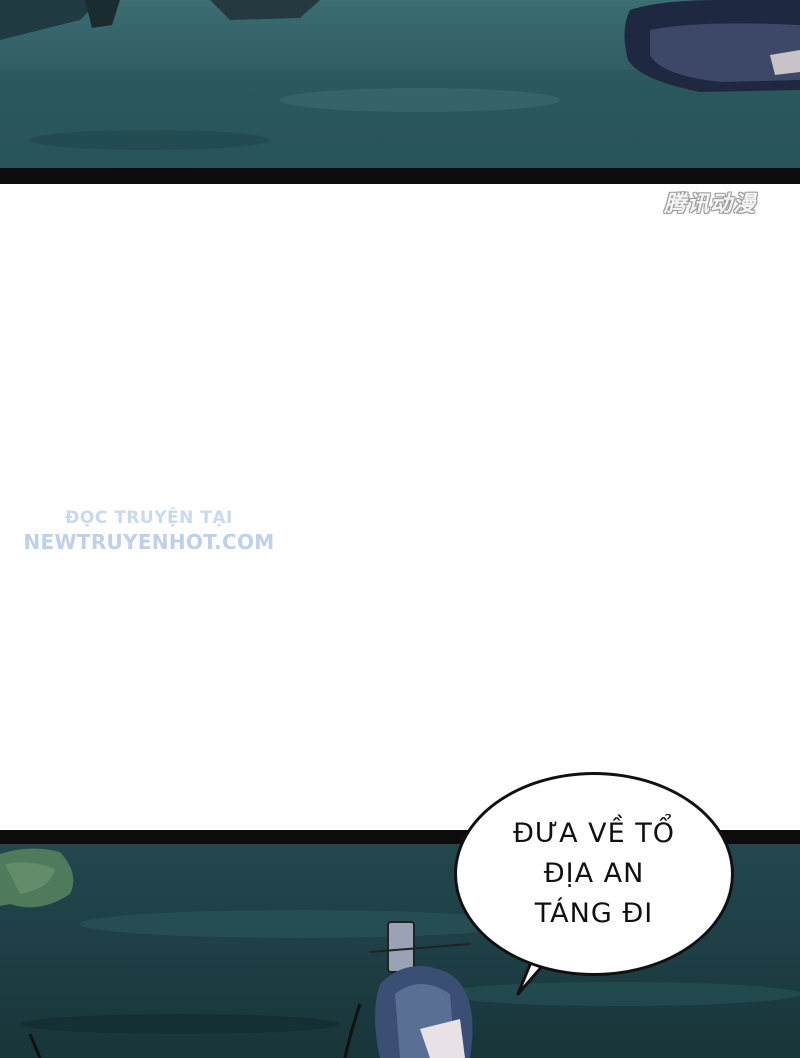  What do you see at coordinates (594, 913) in the screenshot?
I see `speech-line-3: TÁNG ĐI` at bounding box center [594, 913].